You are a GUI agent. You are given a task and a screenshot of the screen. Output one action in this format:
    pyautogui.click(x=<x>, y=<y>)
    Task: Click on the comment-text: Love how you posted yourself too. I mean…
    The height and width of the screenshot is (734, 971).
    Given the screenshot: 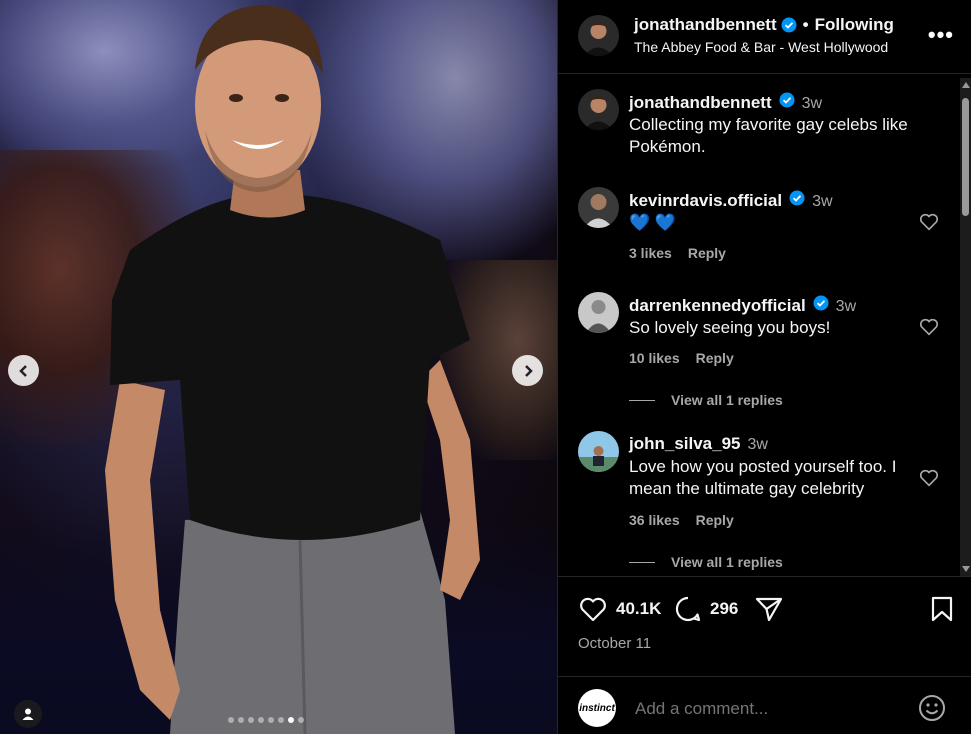 What is the action you would take?
    pyautogui.click(x=763, y=477)
    